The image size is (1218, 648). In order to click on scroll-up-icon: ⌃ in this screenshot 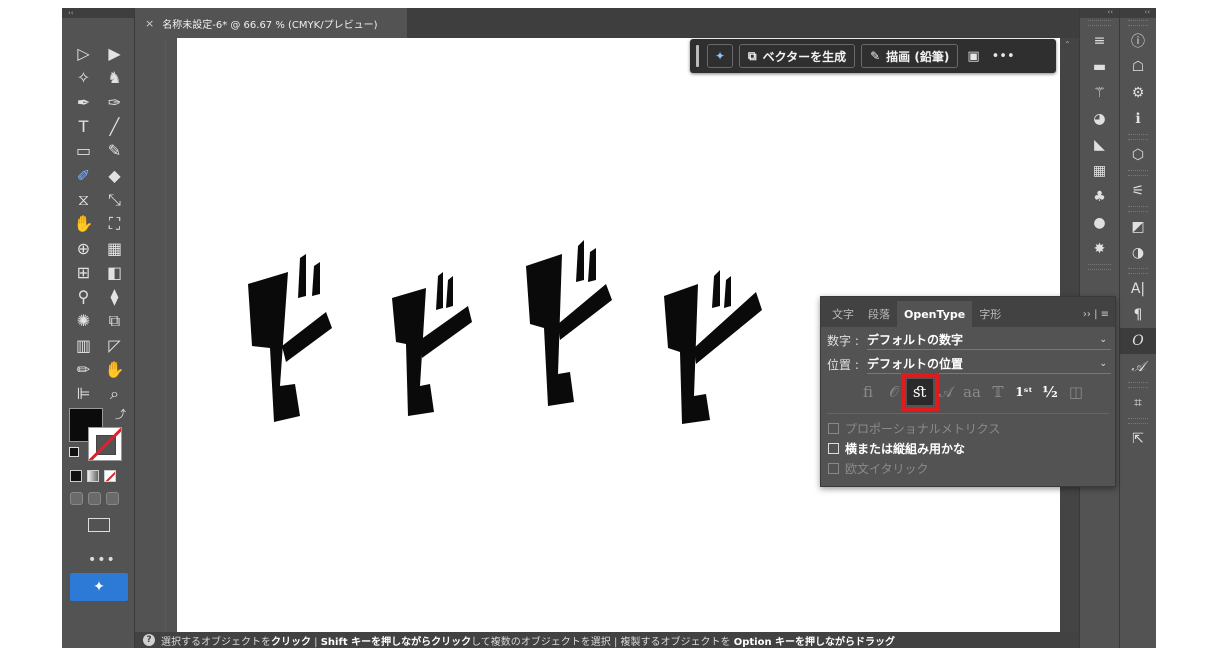, I will do `click(1067, 44)`.